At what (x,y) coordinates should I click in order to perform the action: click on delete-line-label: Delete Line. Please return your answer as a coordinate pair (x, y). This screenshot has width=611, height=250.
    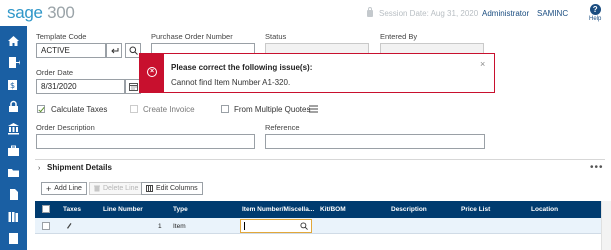
    Looking at the image, I should click on (121, 188).